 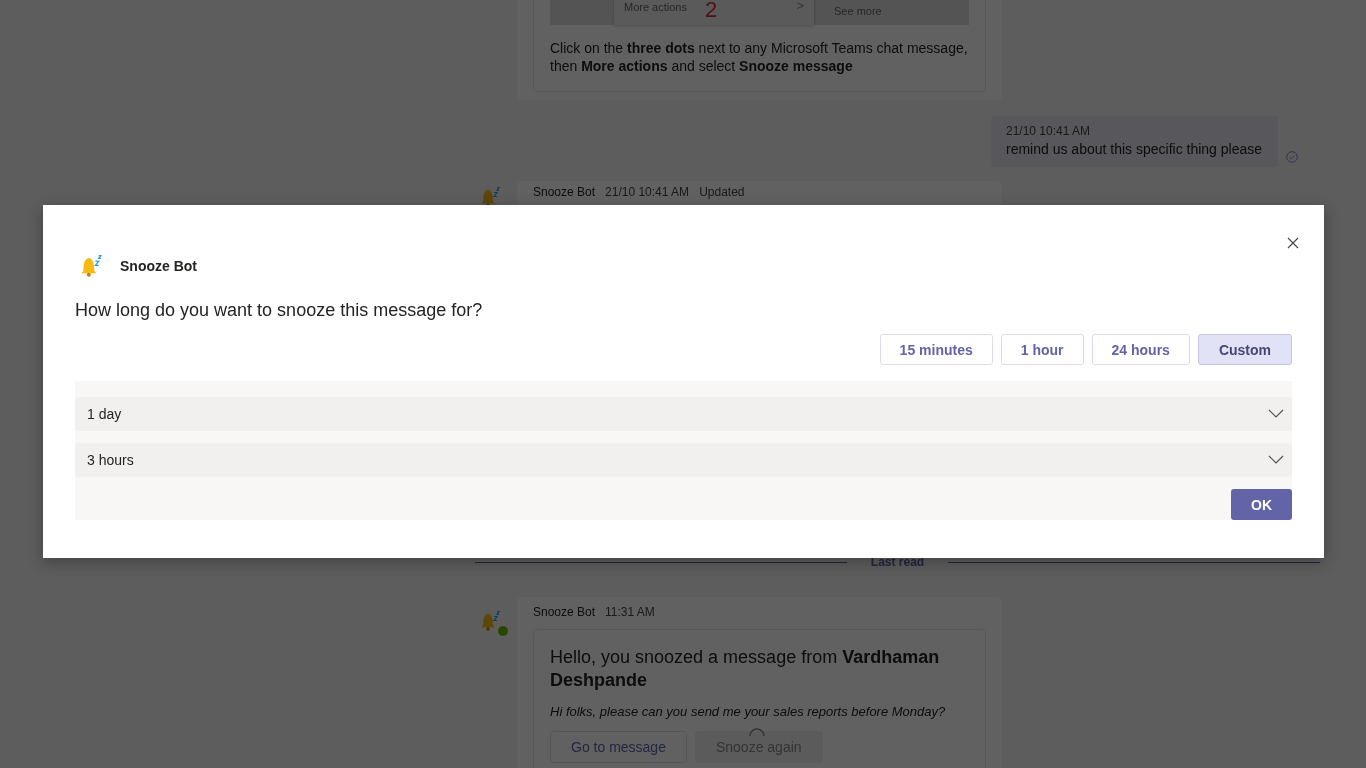 I want to click on bot-name: Snooze Bot, so click(x=158, y=266).